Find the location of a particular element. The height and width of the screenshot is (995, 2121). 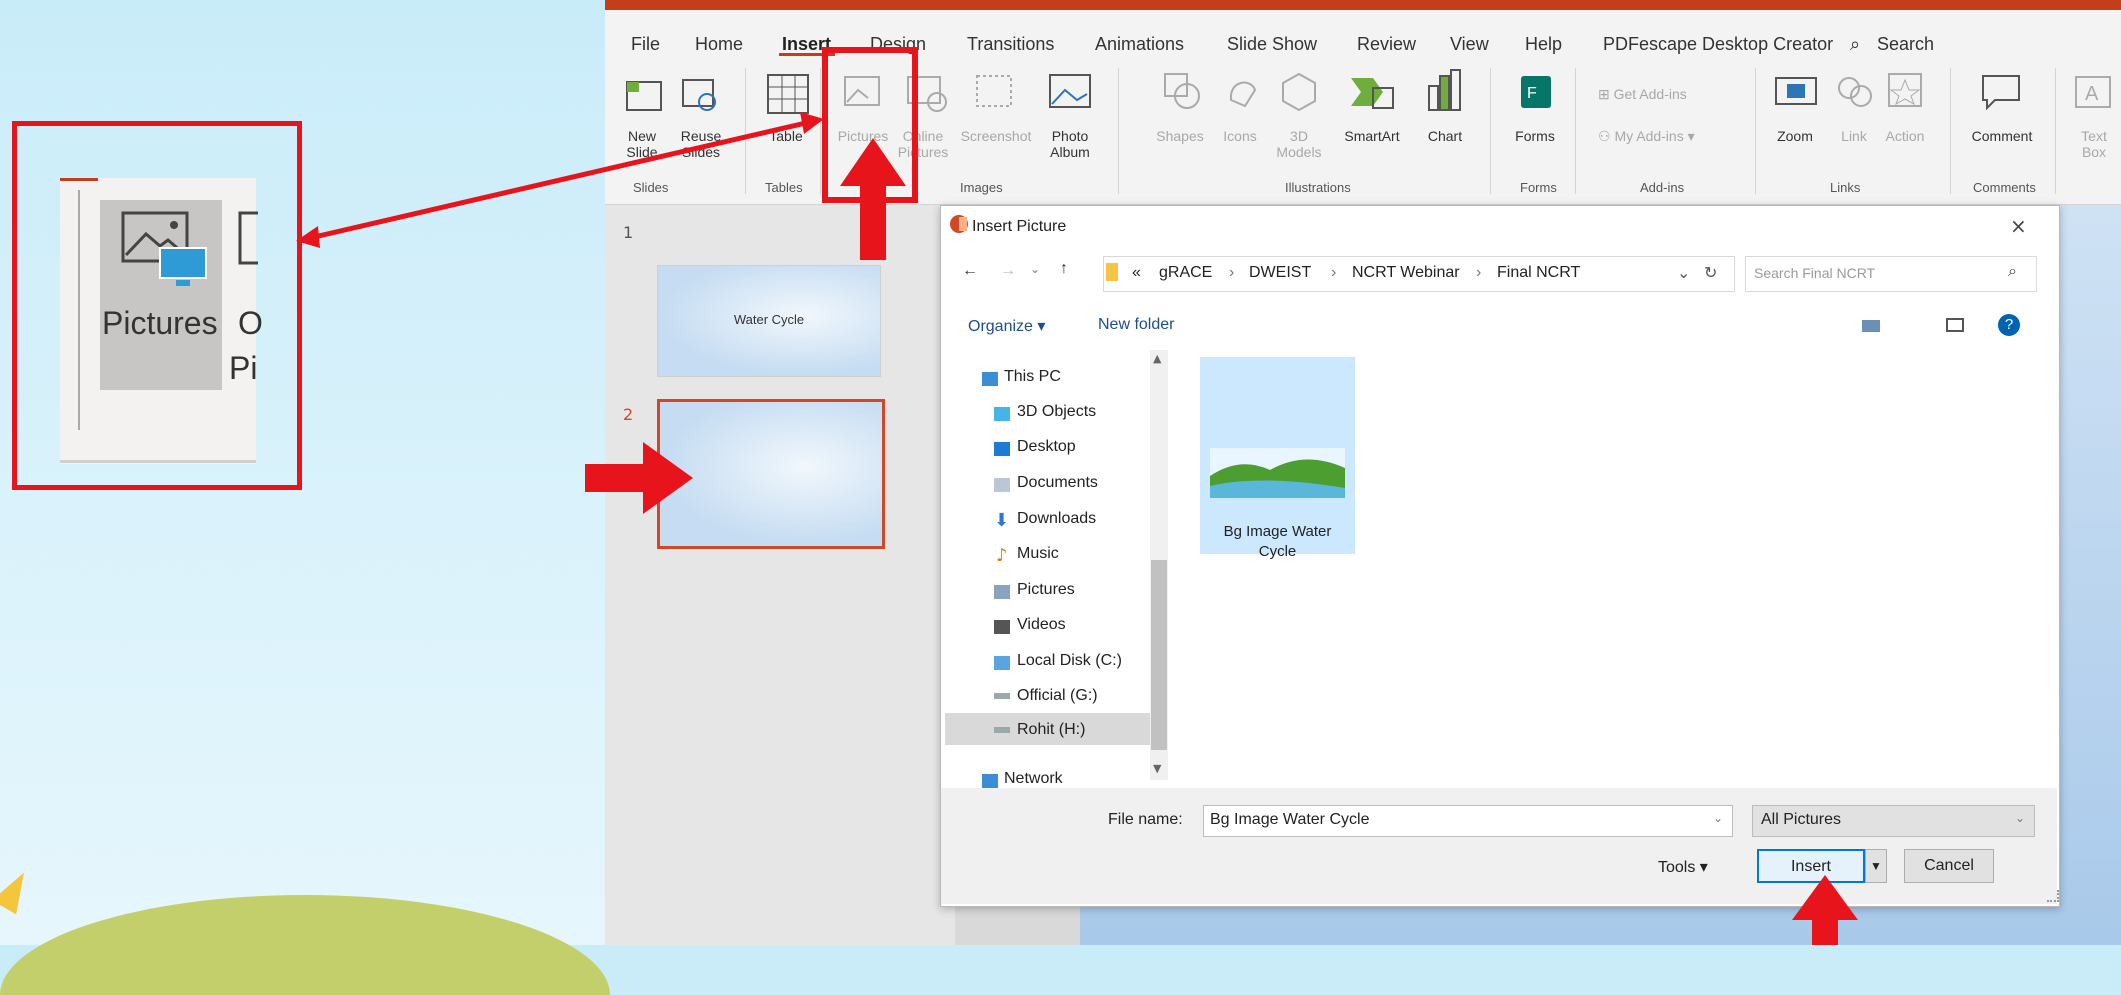

zoom-button: Zoom is located at coordinates (1795, 136).